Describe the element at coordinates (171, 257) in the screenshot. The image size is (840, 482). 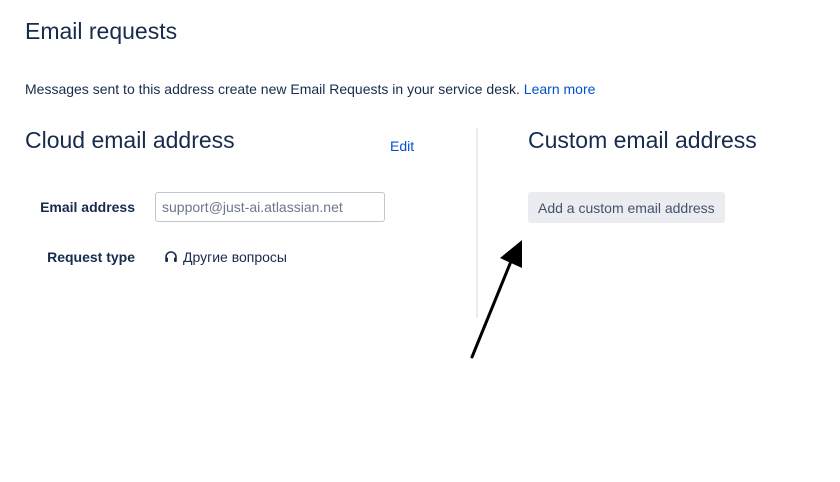
I see `headset-icon` at that location.